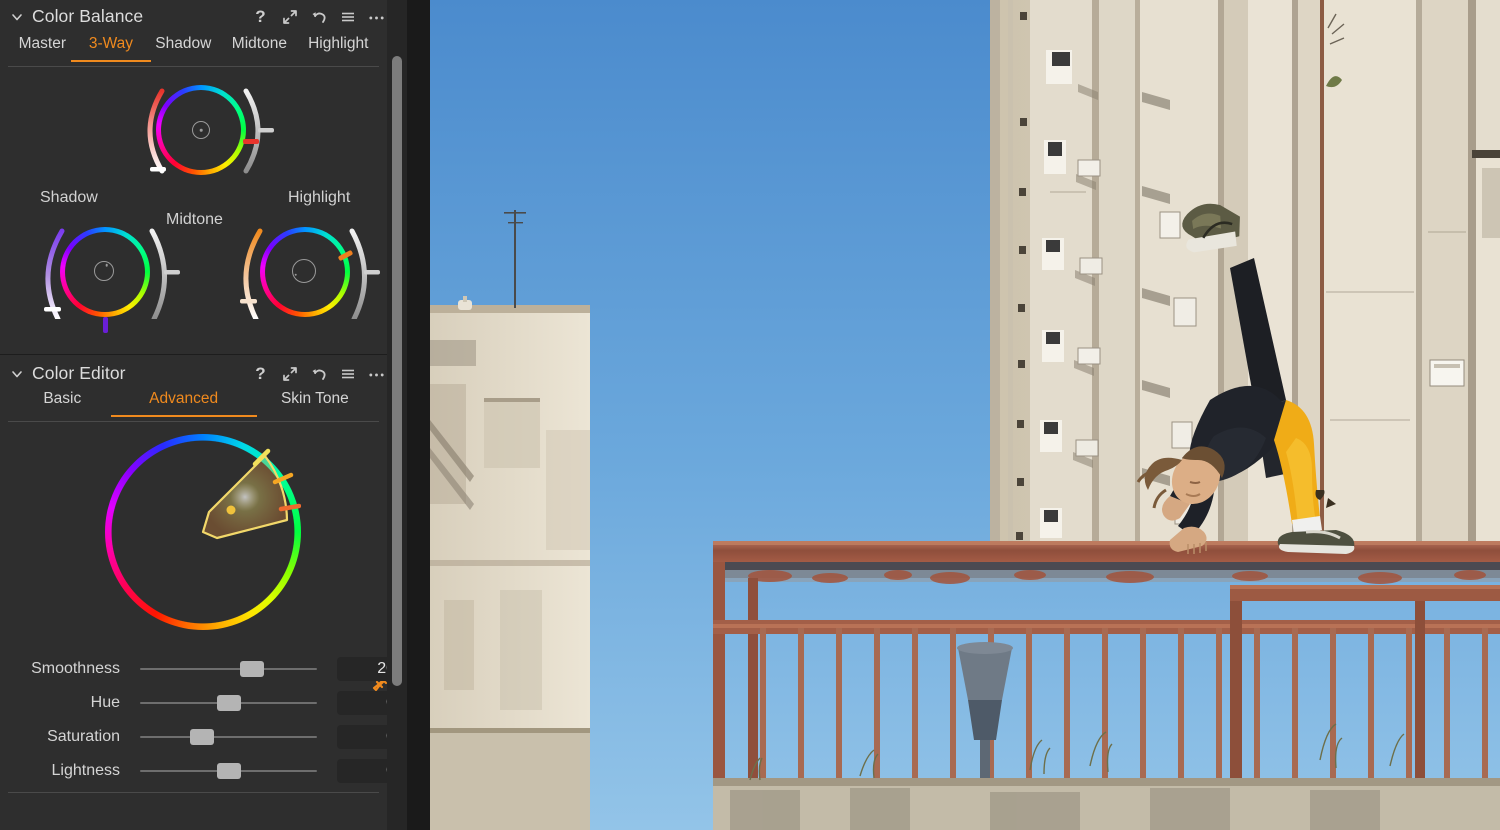 Image resolution: width=1500 pixels, height=830 pixels. What do you see at coordinates (62, 402) in the screenshot?
I see `tab-basic: Basic` at bounding box center [62, 402].